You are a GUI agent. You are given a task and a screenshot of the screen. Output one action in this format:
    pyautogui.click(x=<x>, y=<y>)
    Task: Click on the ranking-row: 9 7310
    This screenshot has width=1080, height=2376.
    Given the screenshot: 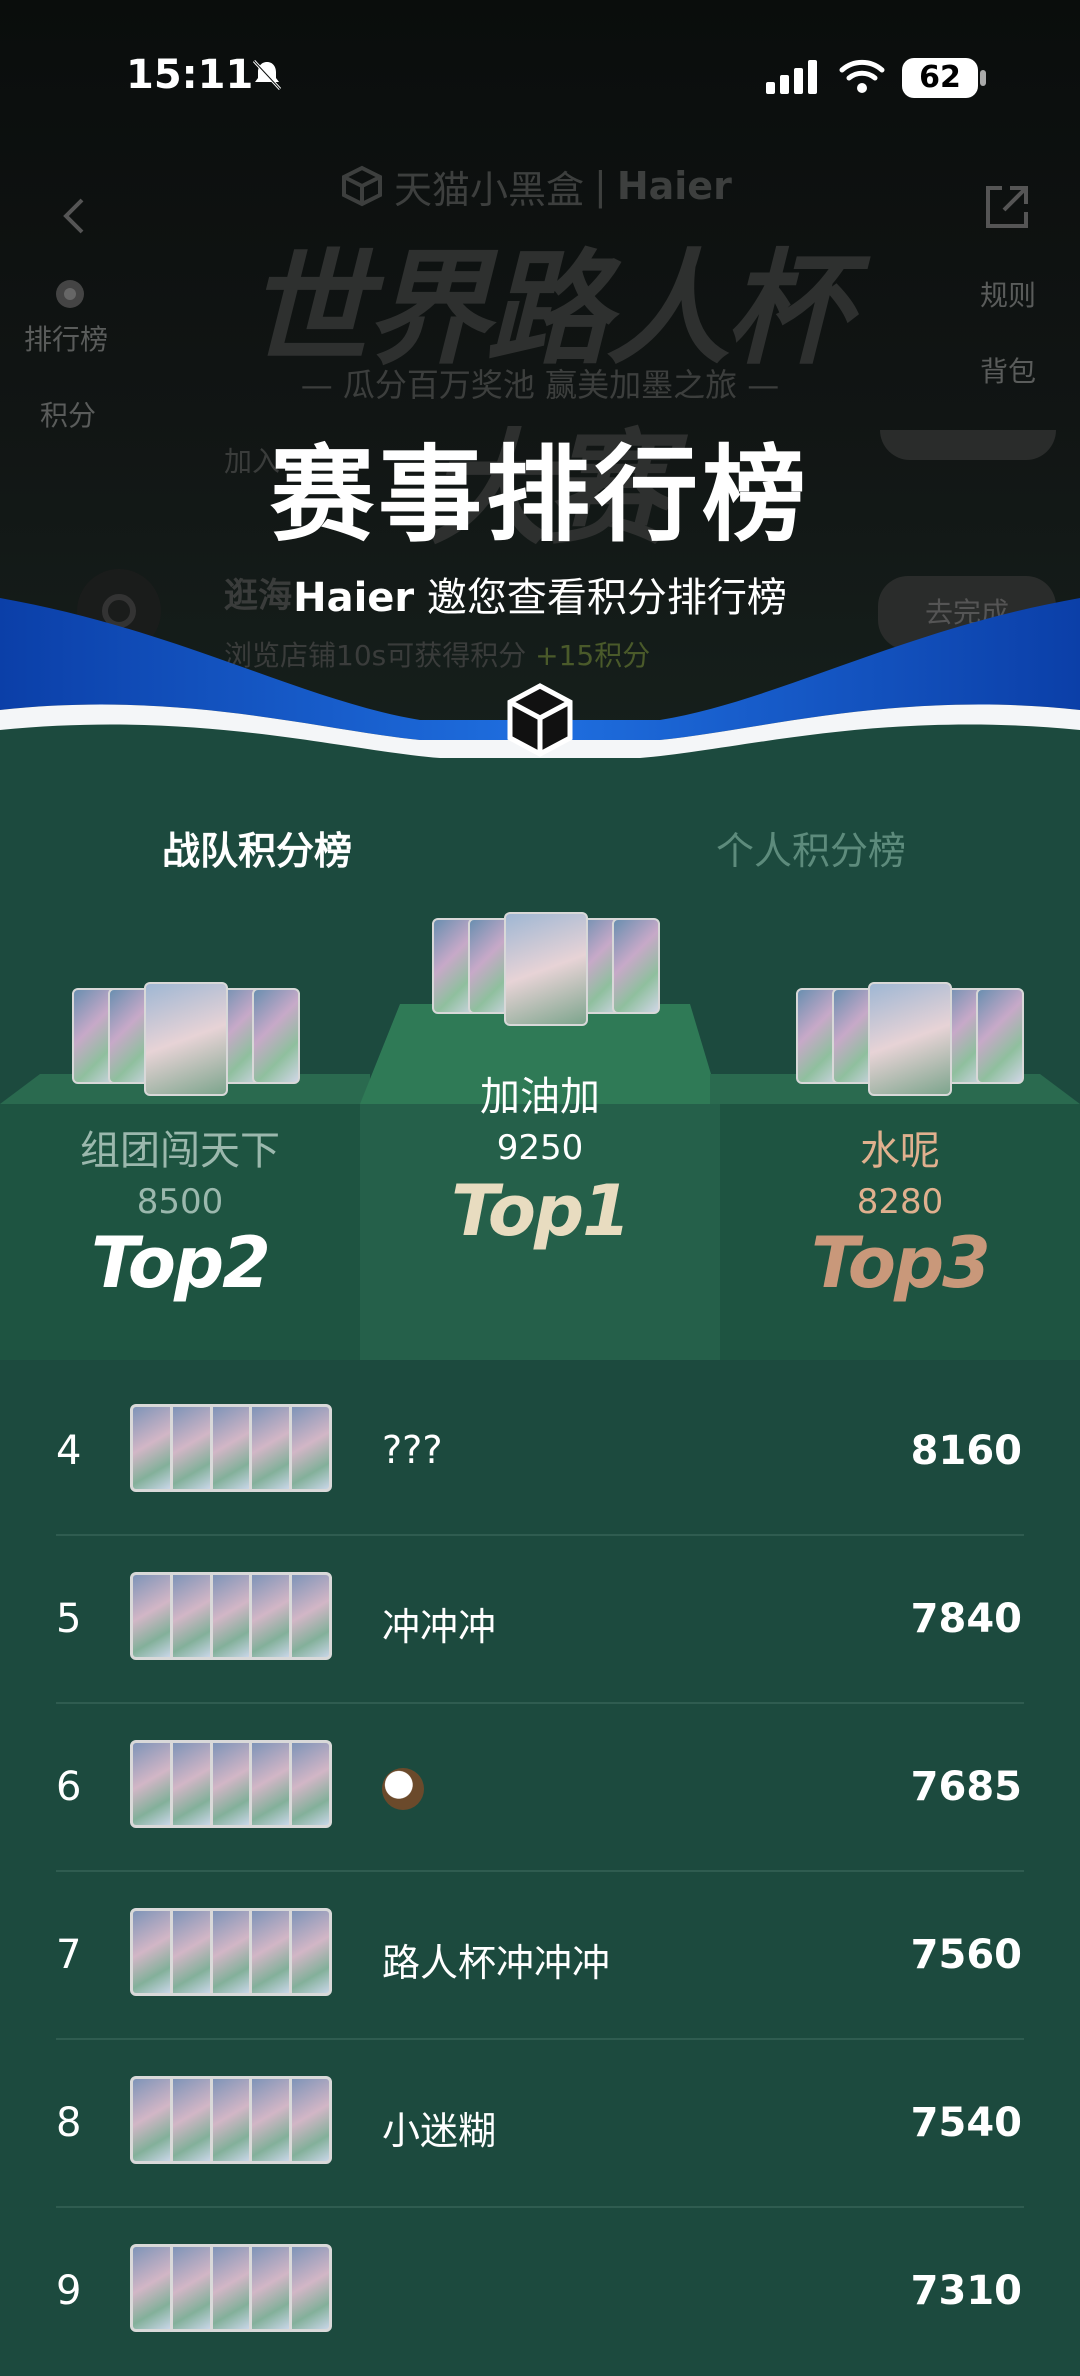 What is the action you would take?
    pyautogui.click(x=540, y=2292)
    